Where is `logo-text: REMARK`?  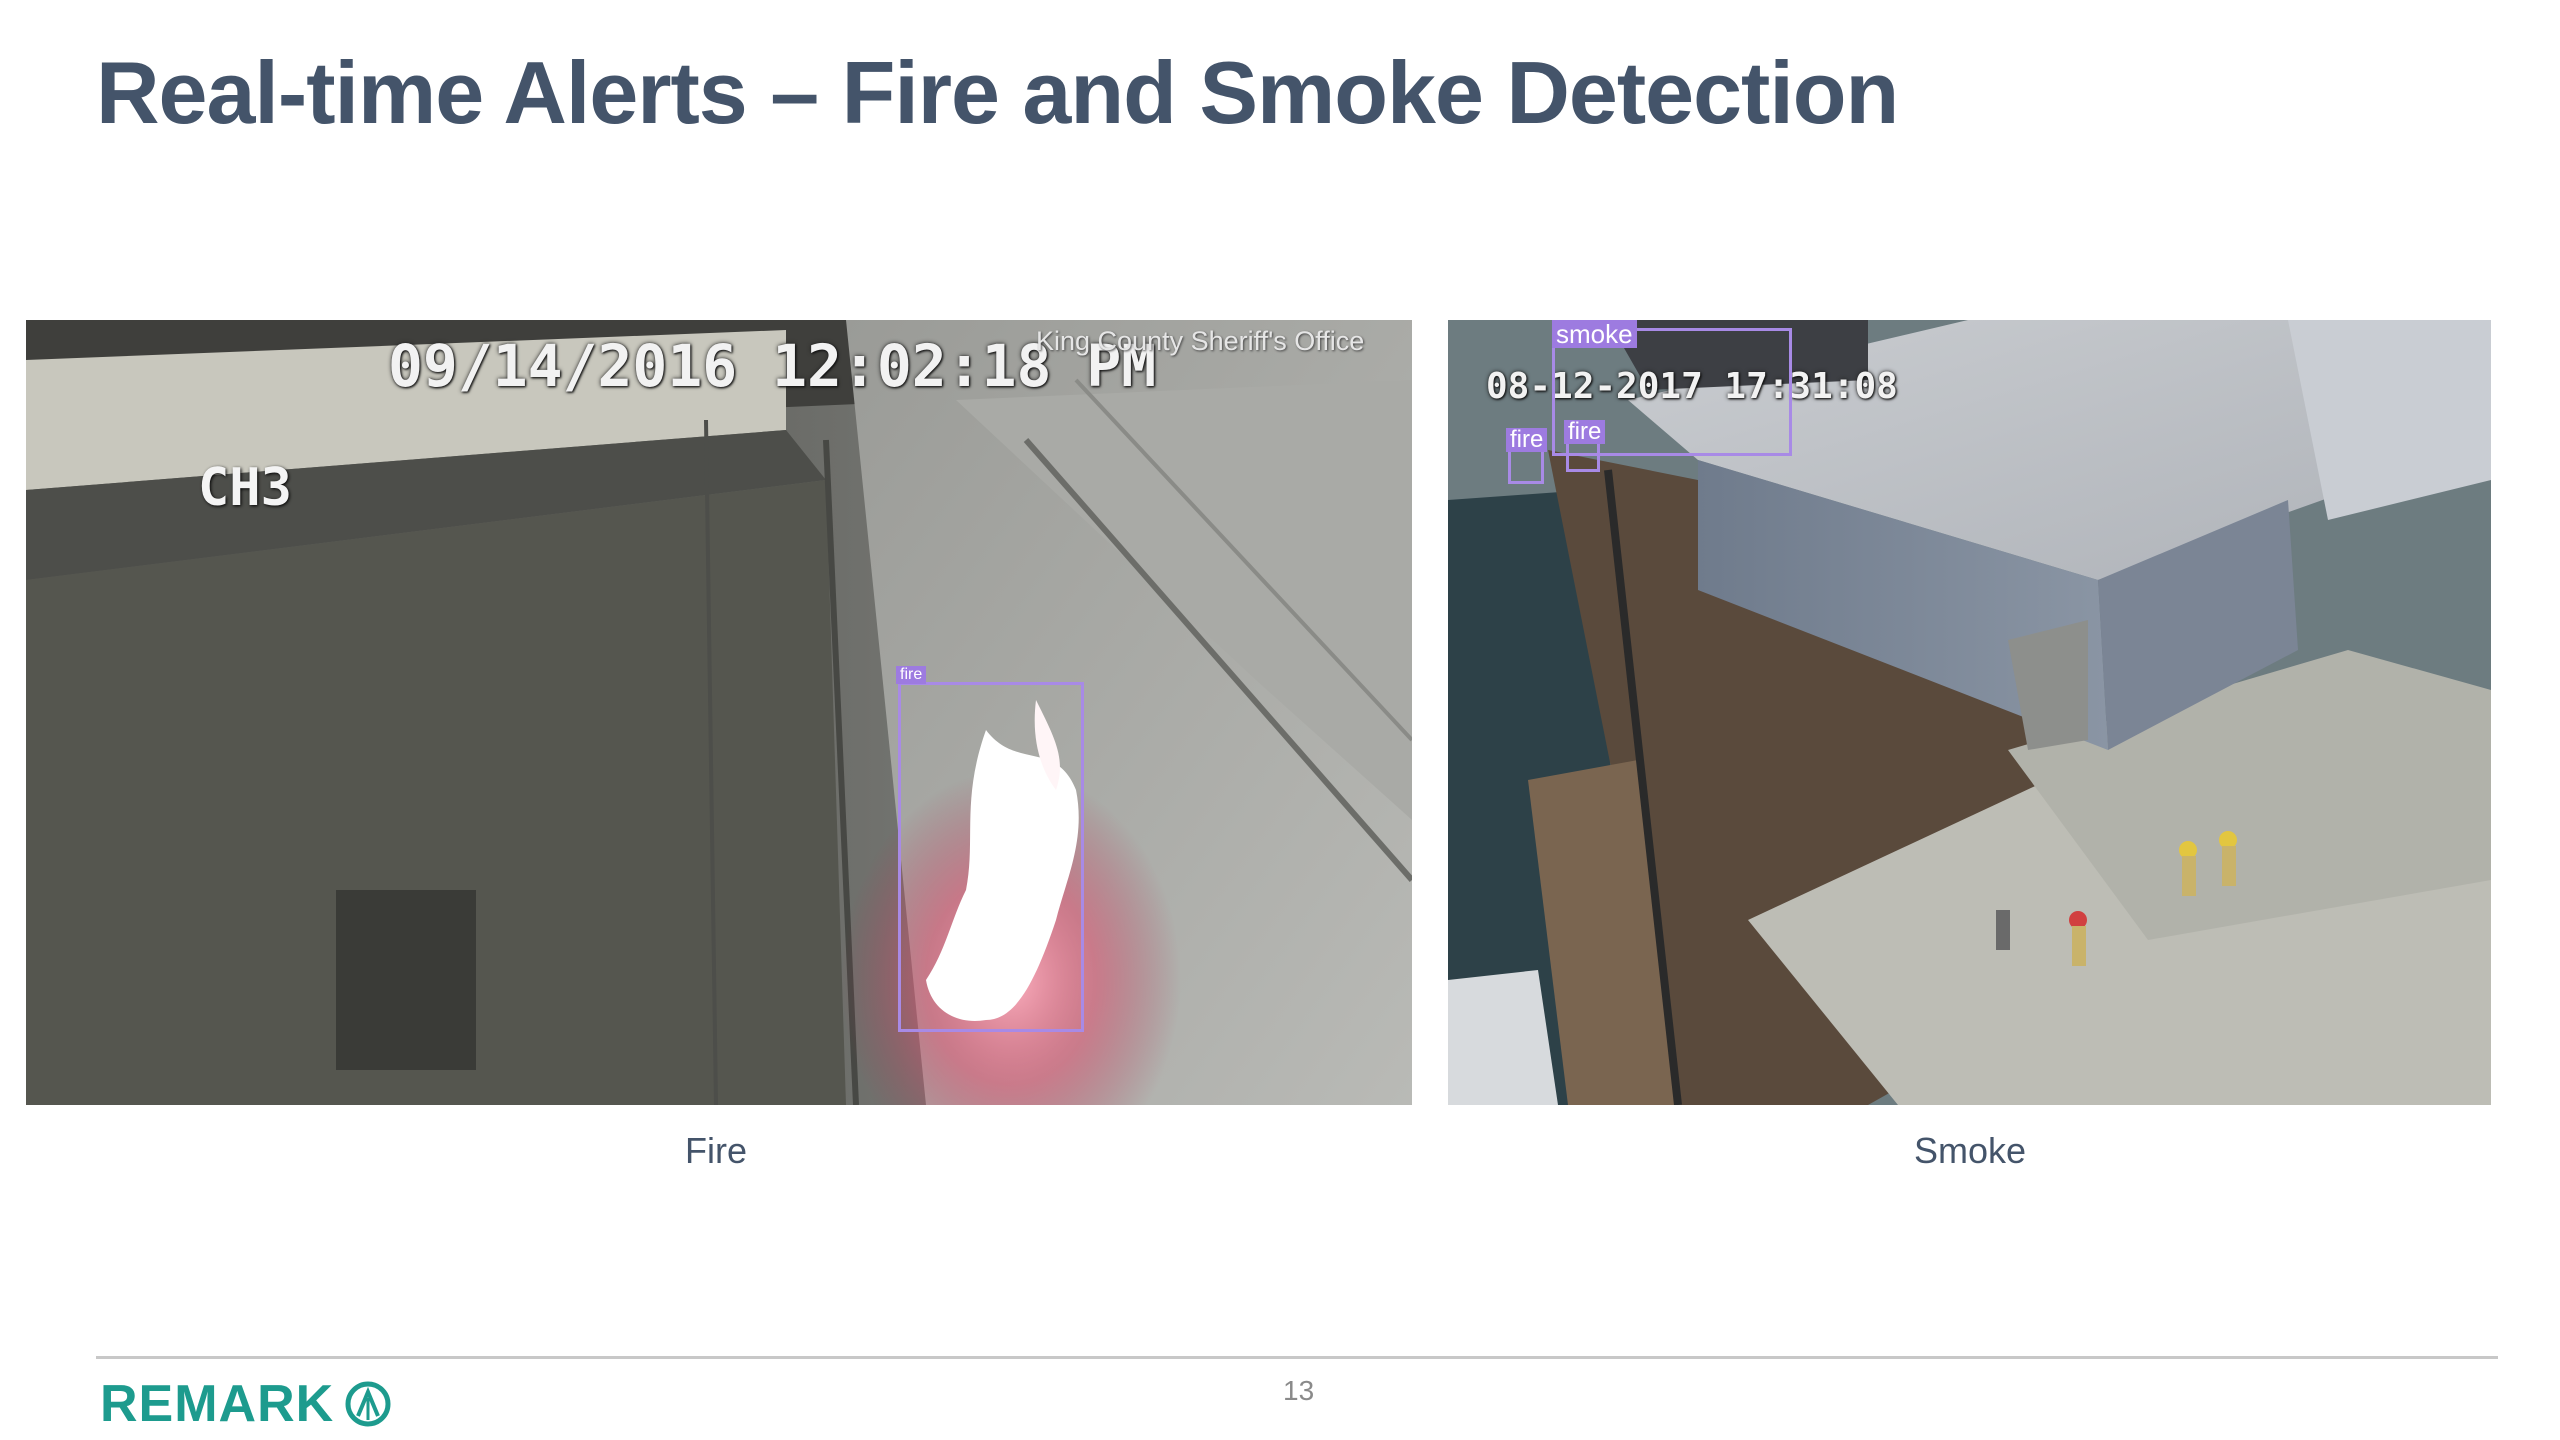
logo-text: REMARK is located at coordinates (217, 1404).